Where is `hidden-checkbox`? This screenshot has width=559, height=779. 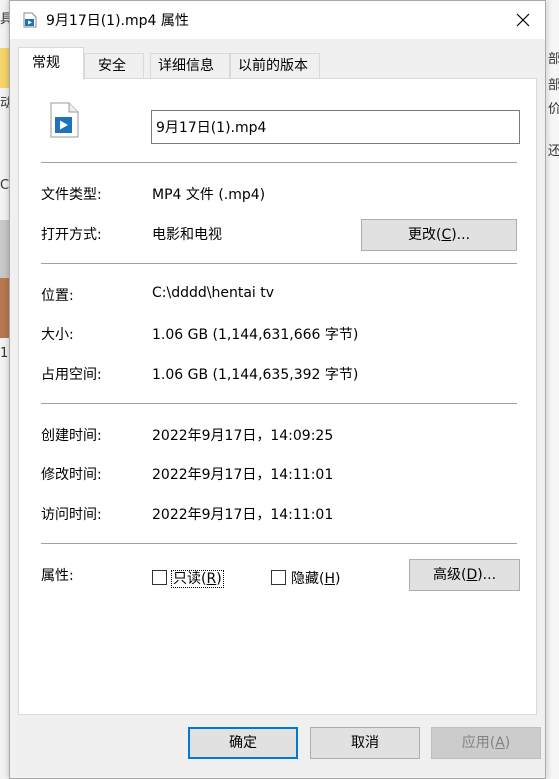
hidden-checkbox is located at coordinates (278, 577).